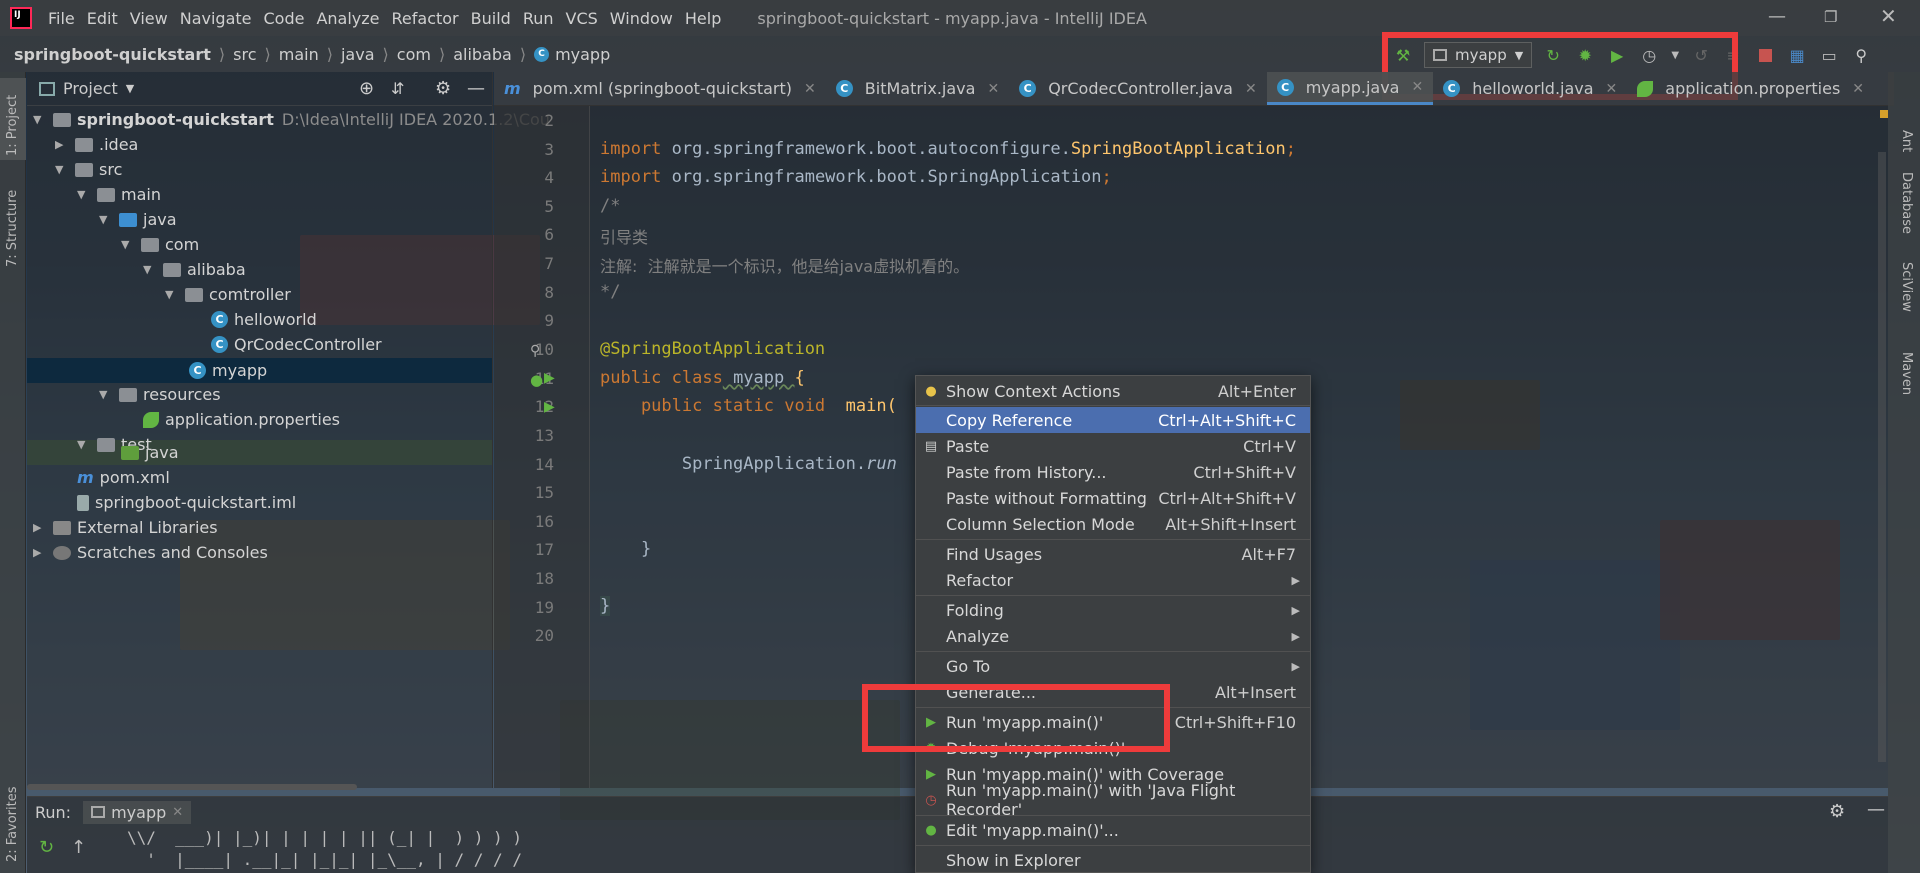  Describe the element at coordinates (397, 88) in the screenshot. I see `collapse-all-icon: ⇵` at that location.